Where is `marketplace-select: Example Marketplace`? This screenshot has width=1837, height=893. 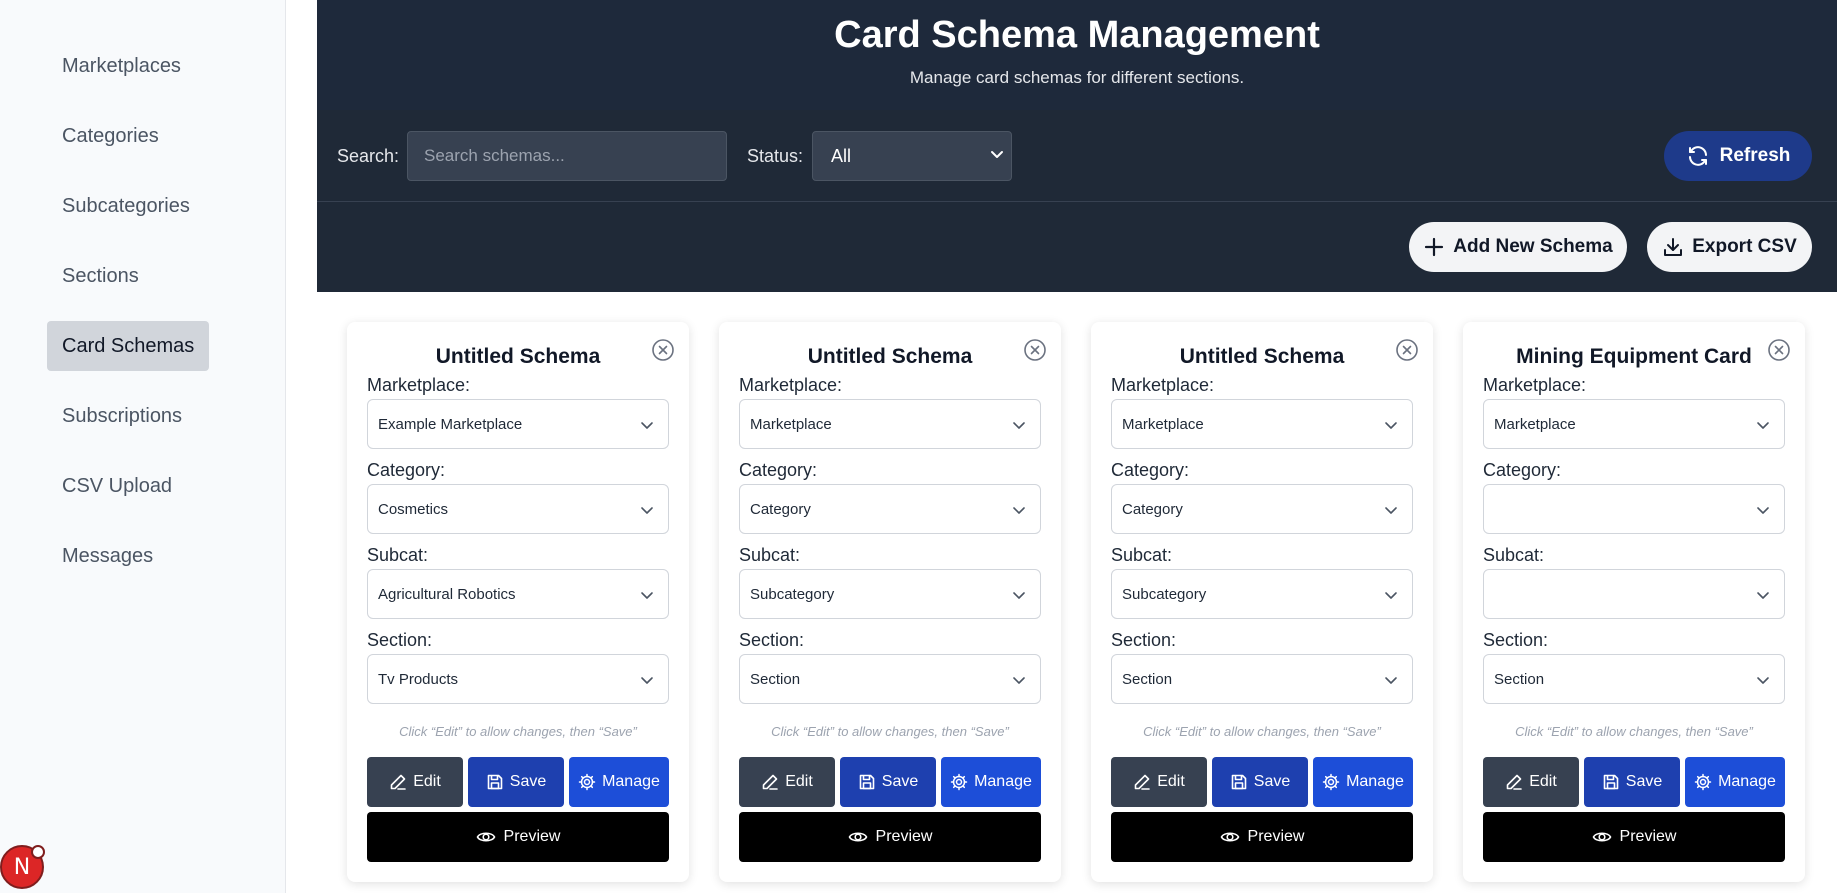
marketplace-select: Example Marketplace is located at coordinates (518, 424).